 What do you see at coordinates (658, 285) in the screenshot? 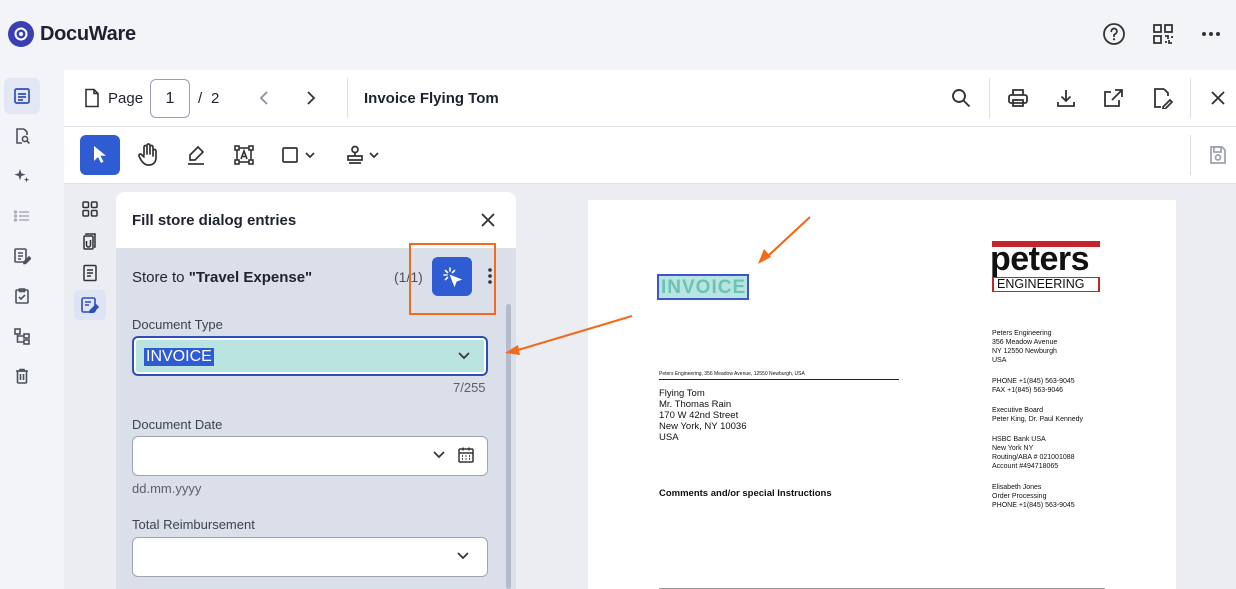
I see `annotation-arrows` at bounding box center [658, 285].